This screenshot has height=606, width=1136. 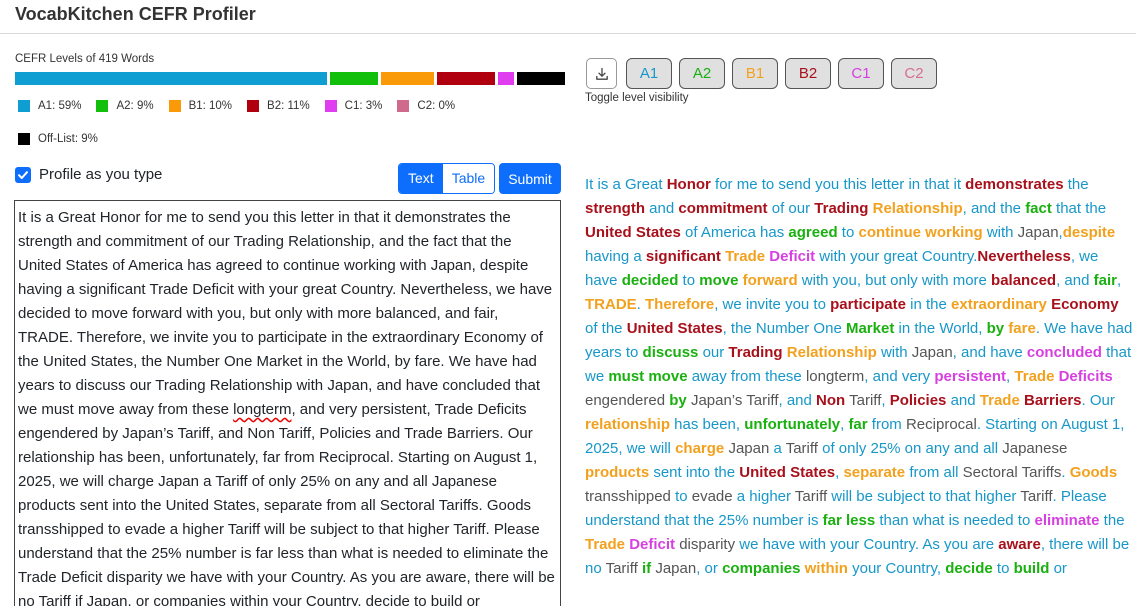 I want to click on profiled-word-off: evade, so click(x=712, y=496).